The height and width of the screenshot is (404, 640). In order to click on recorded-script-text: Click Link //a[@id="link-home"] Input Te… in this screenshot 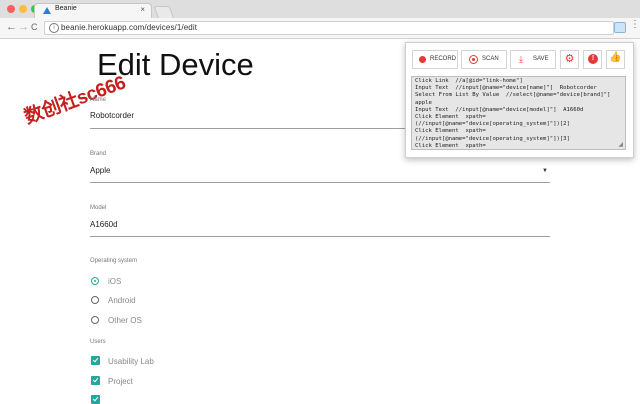, I will do `click(518, 113)`.